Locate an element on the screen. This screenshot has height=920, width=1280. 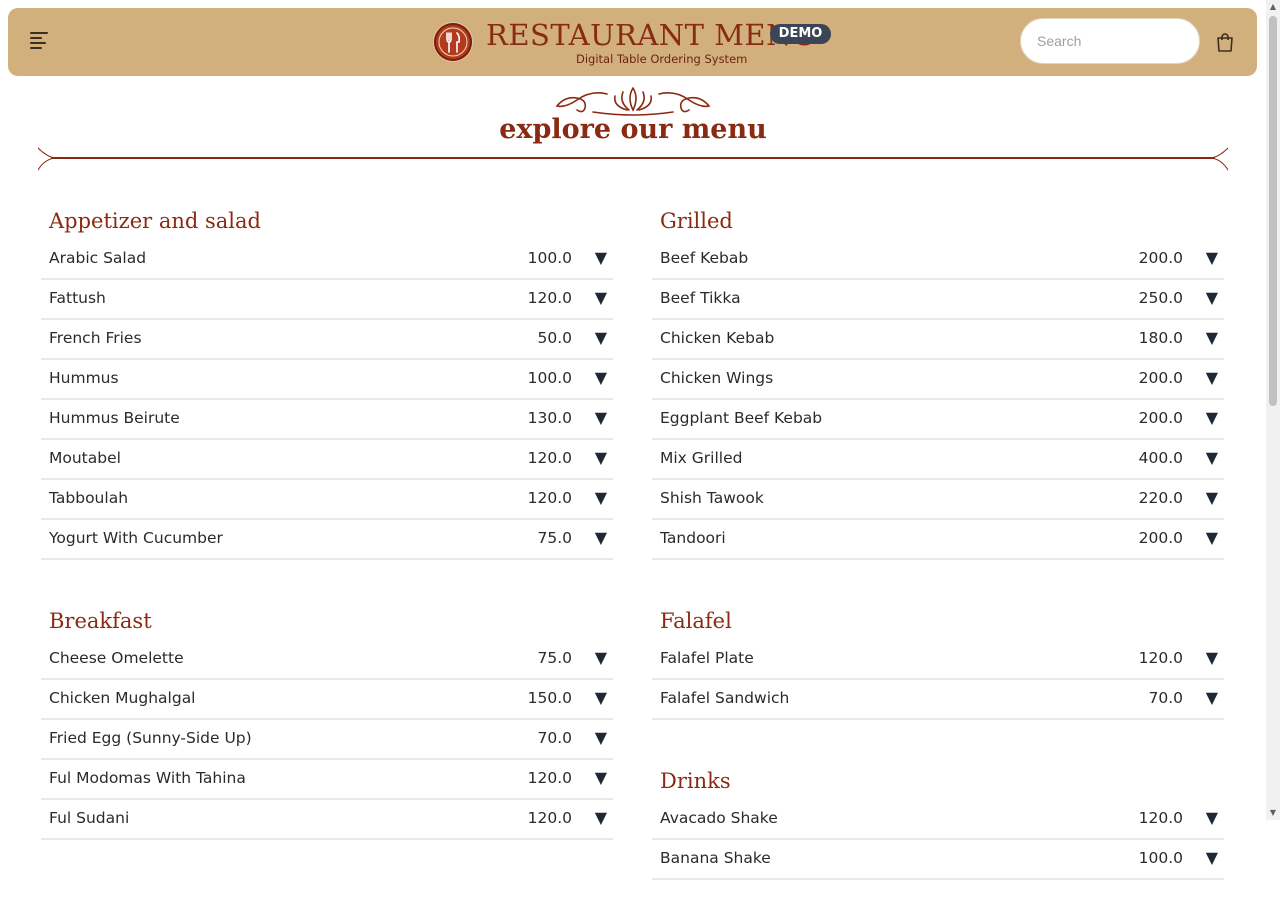
menu-item-row: Fattush 120.0 ▼ is located at coordinates (327, 300).